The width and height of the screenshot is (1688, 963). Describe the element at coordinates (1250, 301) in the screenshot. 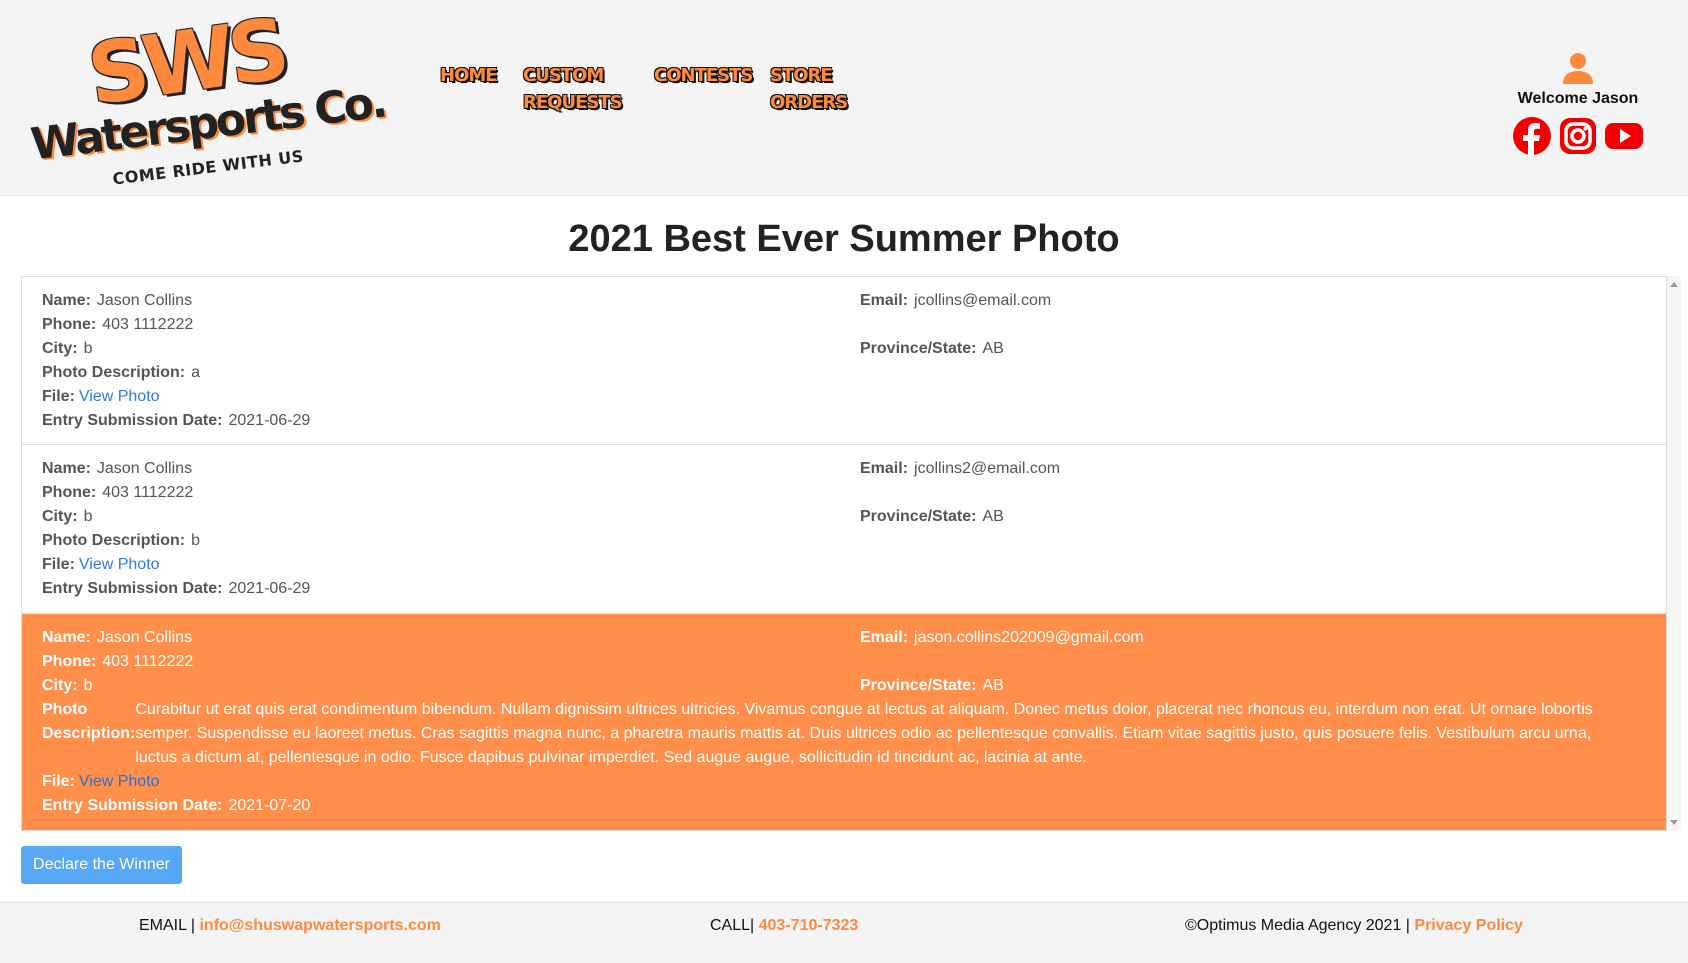

I see `email-row: Email: jcollins@email.com` at that location.